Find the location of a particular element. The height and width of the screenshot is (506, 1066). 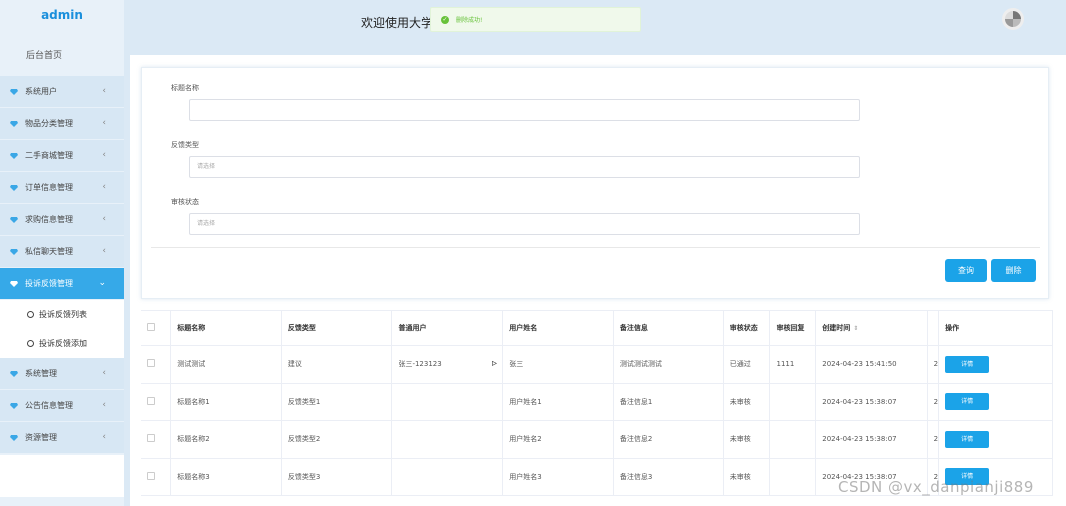

sidebar-item: 私信聊天管理 ‹ is located at coordinates (62, 251).